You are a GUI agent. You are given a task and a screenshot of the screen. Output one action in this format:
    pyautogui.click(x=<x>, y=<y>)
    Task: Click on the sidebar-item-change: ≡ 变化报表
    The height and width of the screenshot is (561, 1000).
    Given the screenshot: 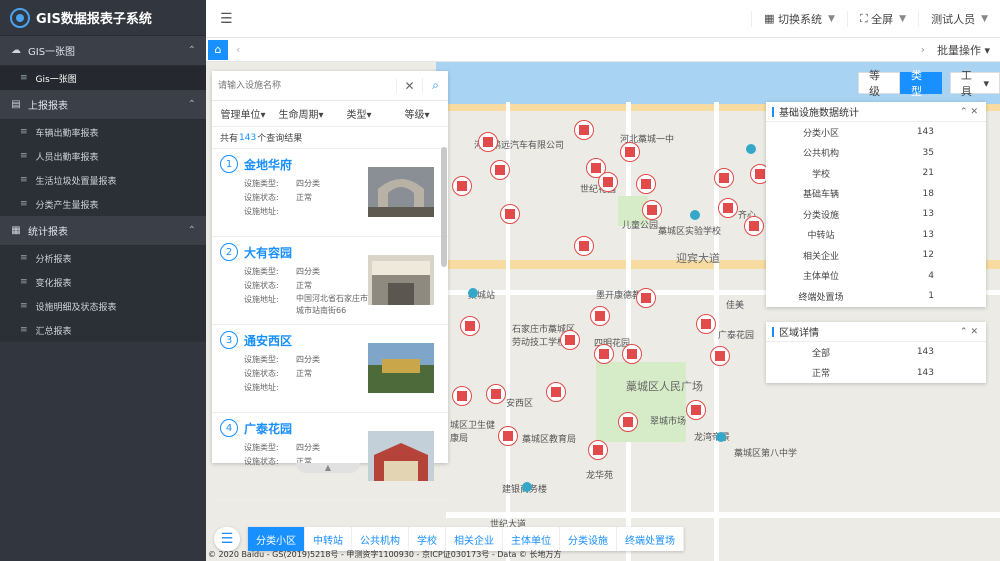 What is the action you would take?
    pyautogui.click(x=103, y=282)
    